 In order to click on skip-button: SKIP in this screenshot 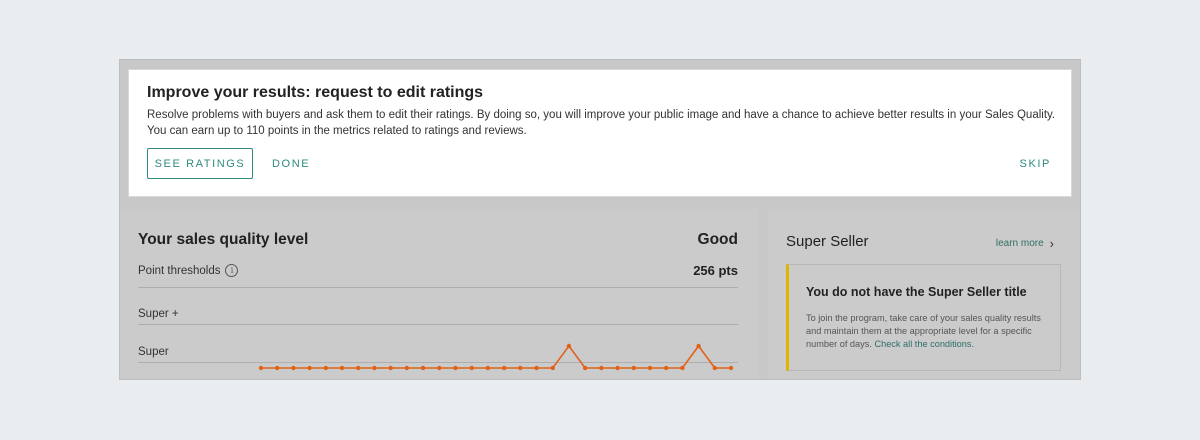, I will do `click(1035, 163)`.